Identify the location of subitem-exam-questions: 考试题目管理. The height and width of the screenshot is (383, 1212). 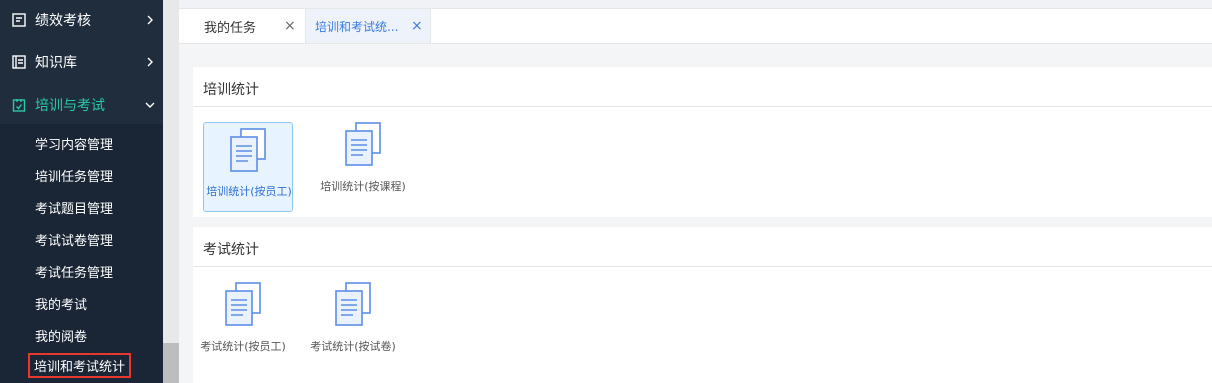
(74, 207).